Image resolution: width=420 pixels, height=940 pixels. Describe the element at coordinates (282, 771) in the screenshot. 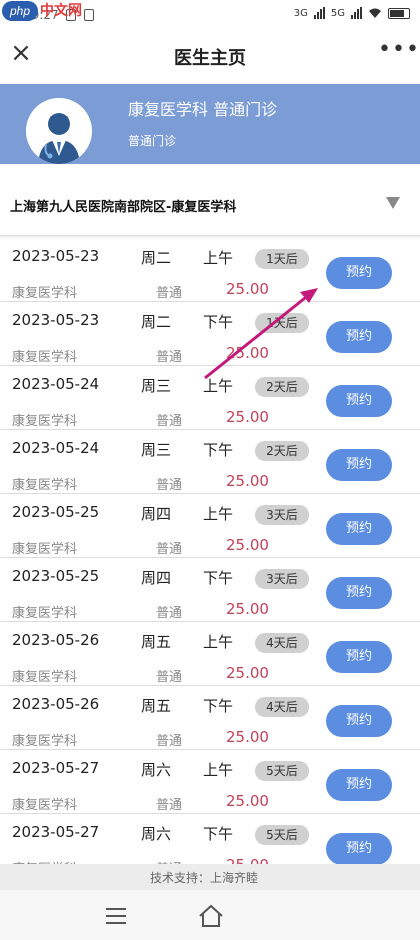

I see `days-until-badge: 5天后` at that location.